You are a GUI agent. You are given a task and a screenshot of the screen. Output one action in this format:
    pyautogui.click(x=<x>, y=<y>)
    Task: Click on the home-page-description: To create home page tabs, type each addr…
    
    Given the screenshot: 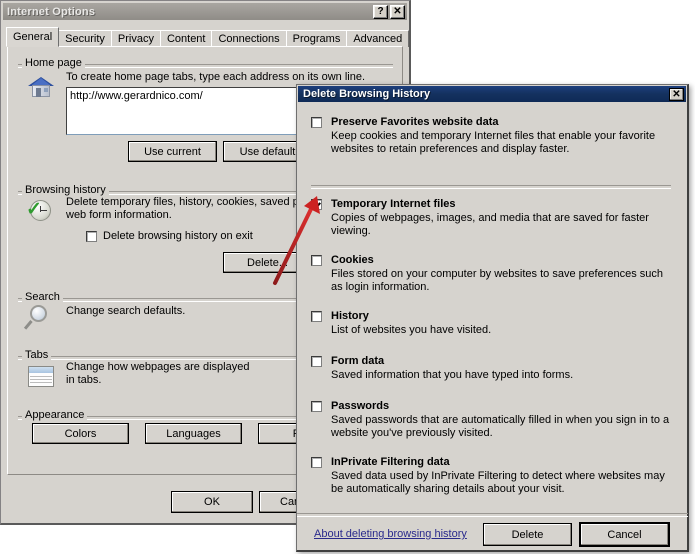 What is the action you would take?
    pyautogui.click(x=216, y=77)
    